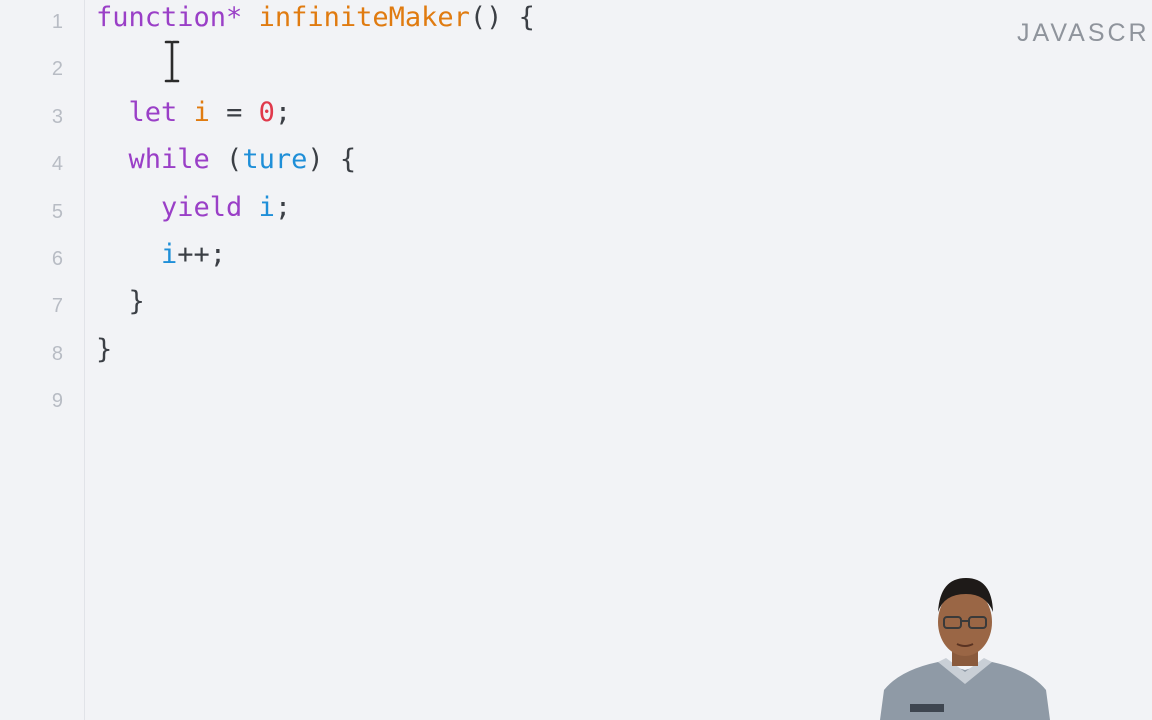  I want to click on code-text: function* infiniteMaker() {, so click(315, 18).